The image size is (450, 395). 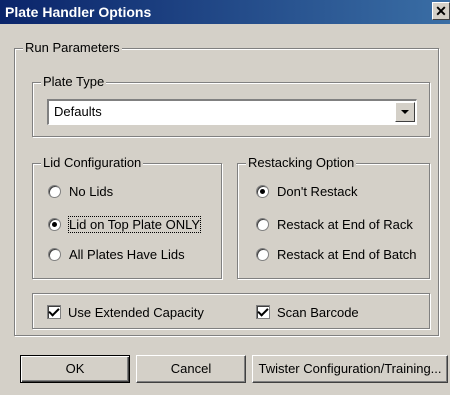 I want to click on checkbox-scan-barcode-box, so click(x=263, y=312).